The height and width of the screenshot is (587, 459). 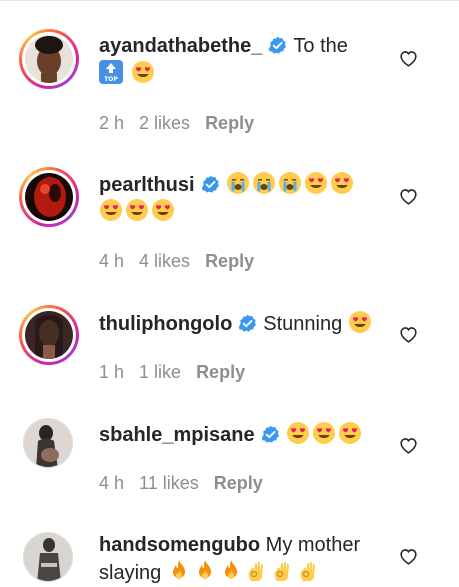 I want to click on divider, so click(x=229, y=0).